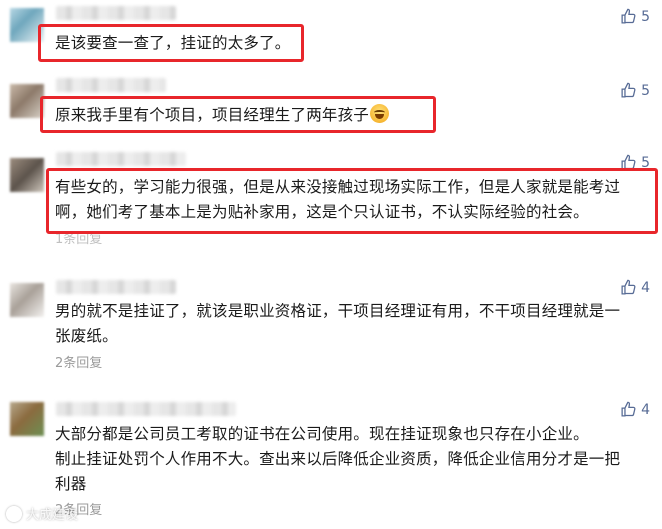 This screenshot has width=662, height=529. Describe the element at coordinates (338, 459) in the screenshot. I see `comment-line: 制止挂证处罚个人作用不大。查出来以后降低企业资质，降低企业信用分才是一把` at that location.